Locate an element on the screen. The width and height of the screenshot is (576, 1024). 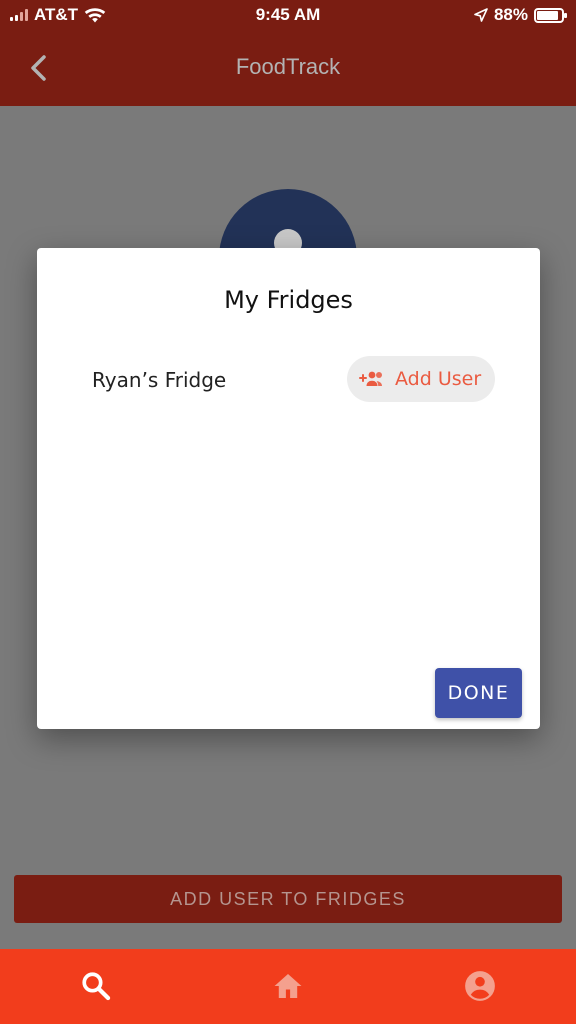
battery-percent: 88% is located at coordinates (510, 14).